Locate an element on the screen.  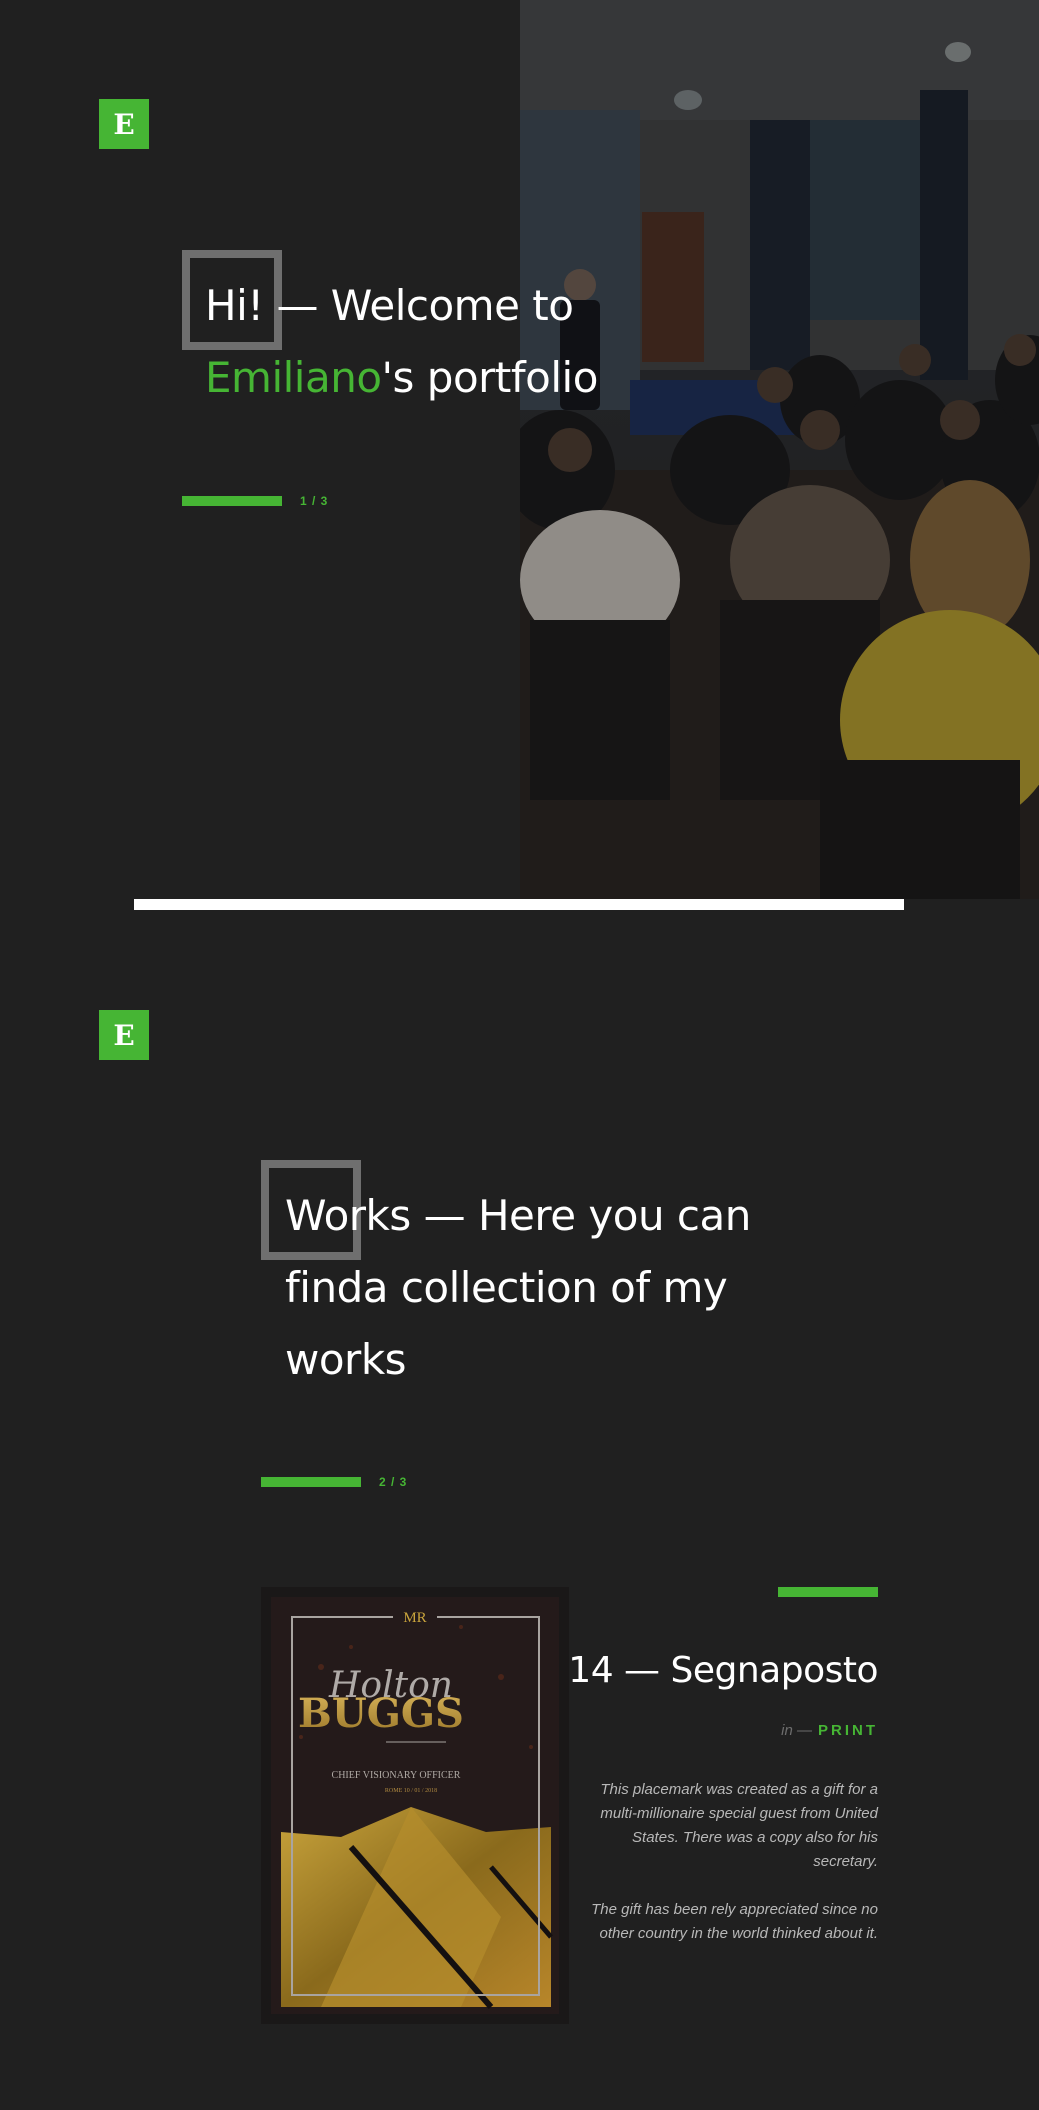
project-category-link: PRINT is located at coordinates (848, 1730).